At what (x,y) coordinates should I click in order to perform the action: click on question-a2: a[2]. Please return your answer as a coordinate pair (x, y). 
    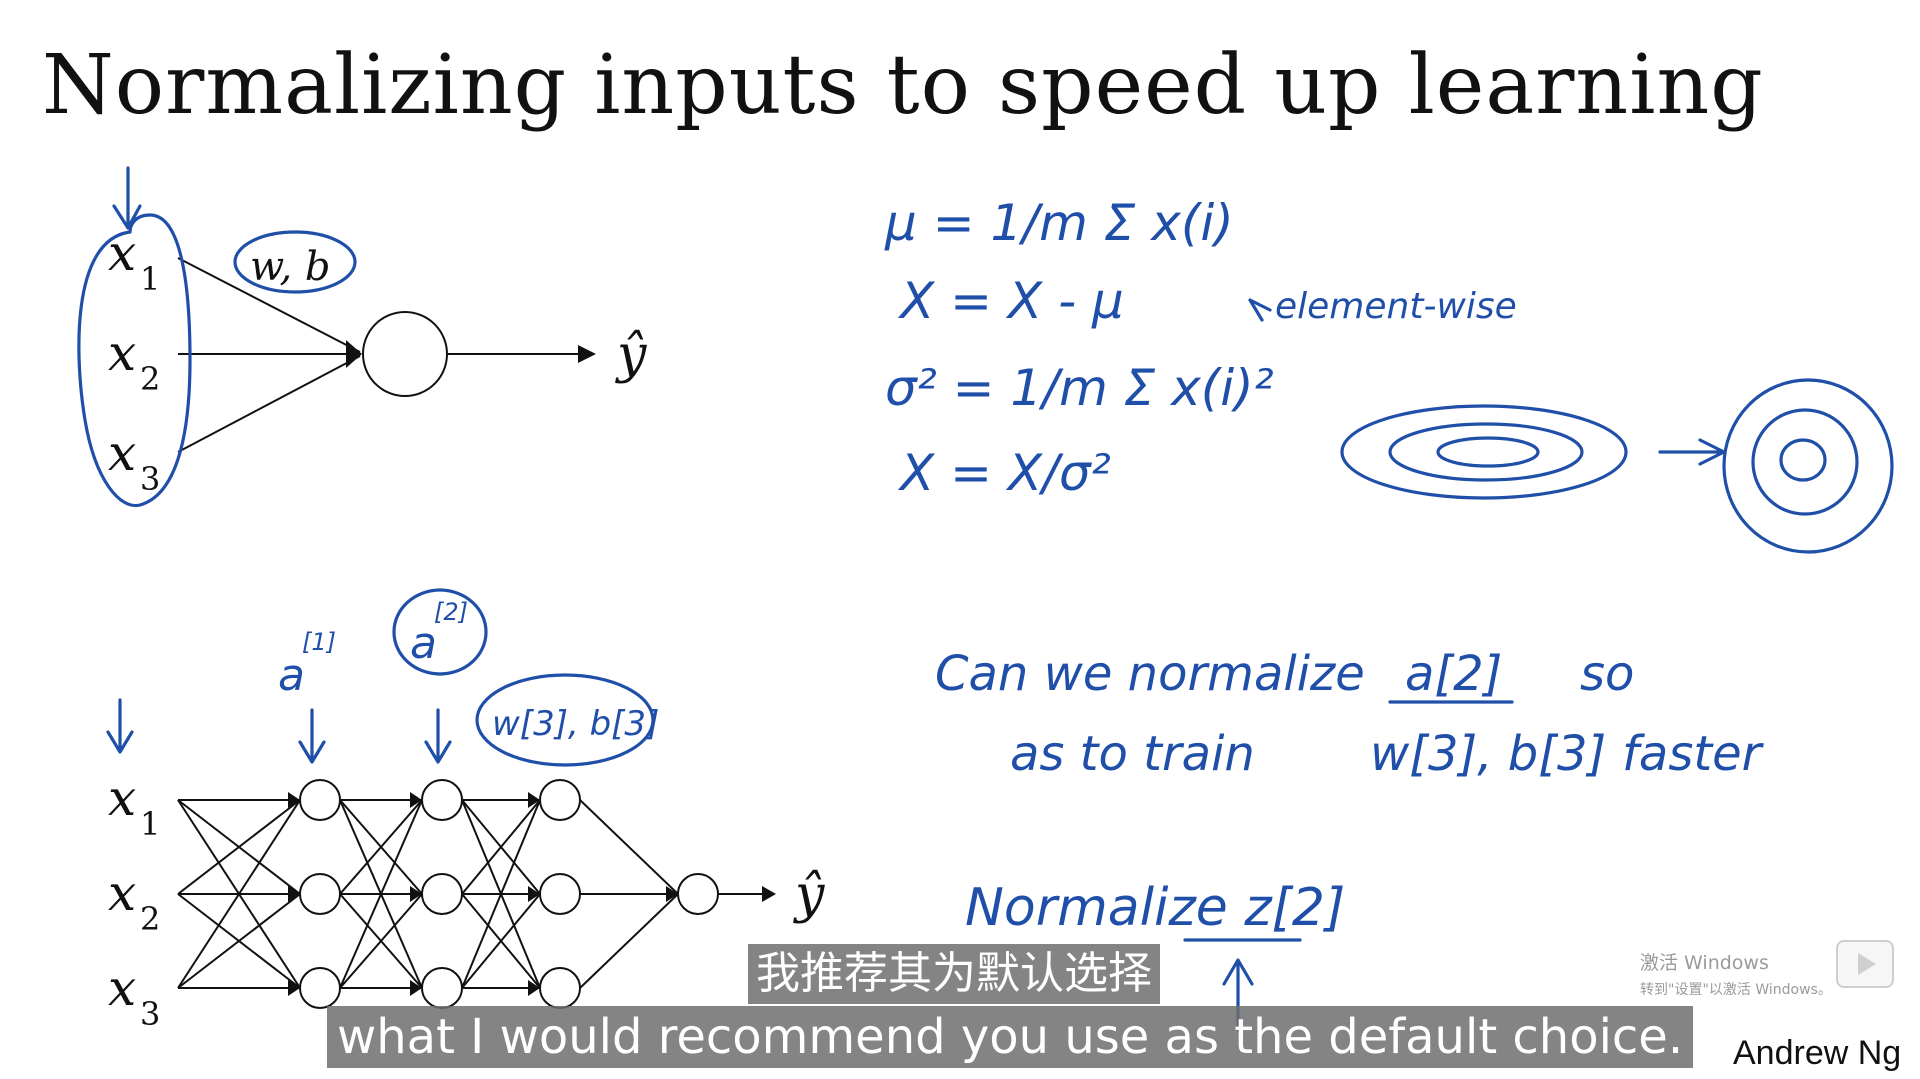
    Looking at the image, I should click on (1453, 674).